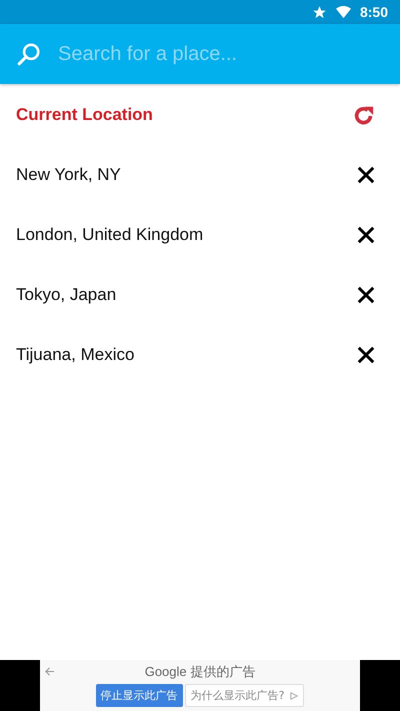 The image size is (400, 711). Describe the element at coordinates (200, 672) in the screenshot. I see `ad-label: Google 提供的广告` at that location.